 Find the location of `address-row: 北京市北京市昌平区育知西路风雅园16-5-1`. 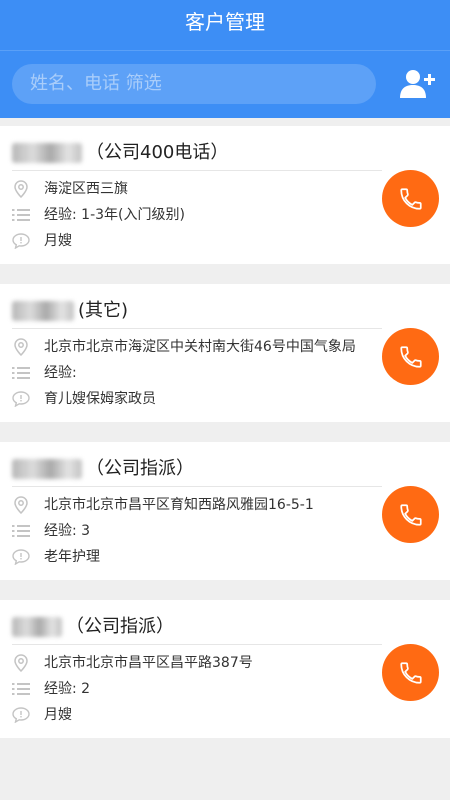

address-row: 北京市北京市昌平区育知西路风雅园16-5-1 is located at coordinates (163, 505).